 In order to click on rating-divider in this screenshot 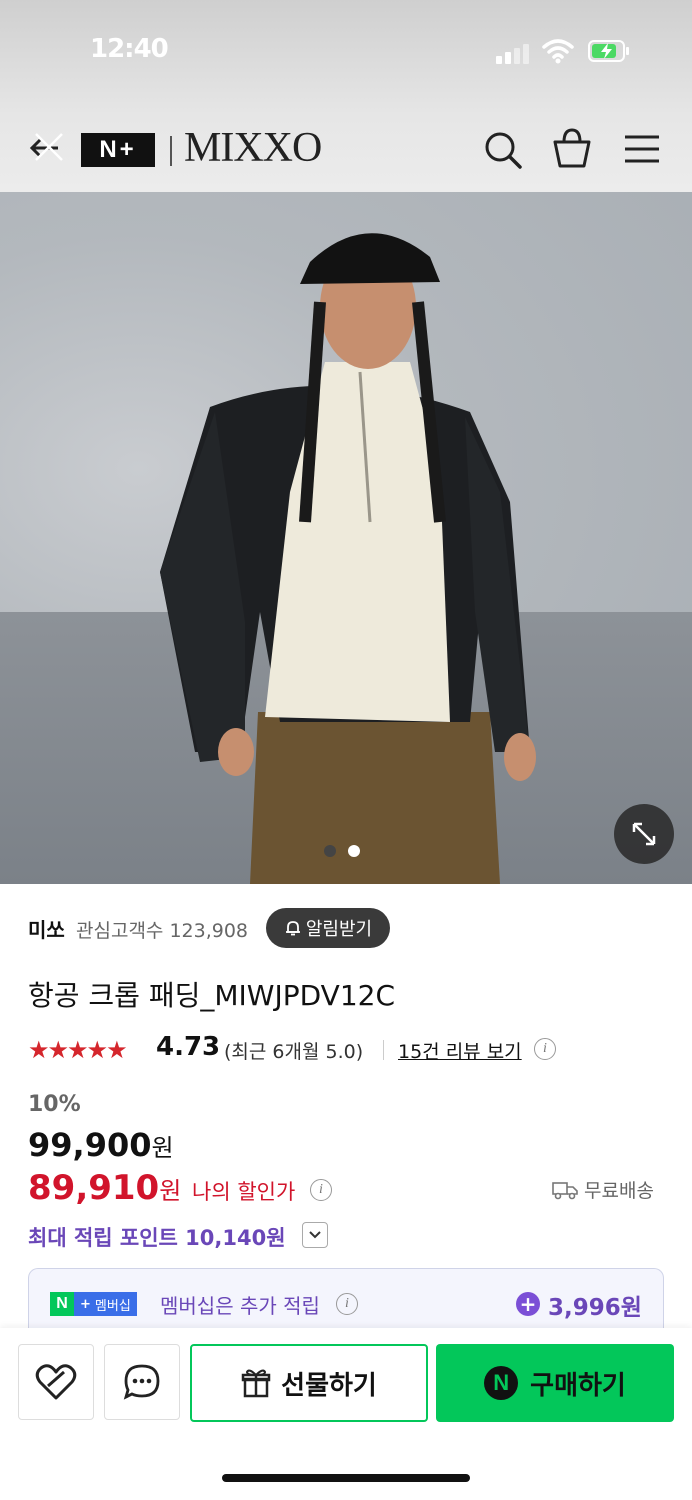, I will do `click(383, 1050)`.